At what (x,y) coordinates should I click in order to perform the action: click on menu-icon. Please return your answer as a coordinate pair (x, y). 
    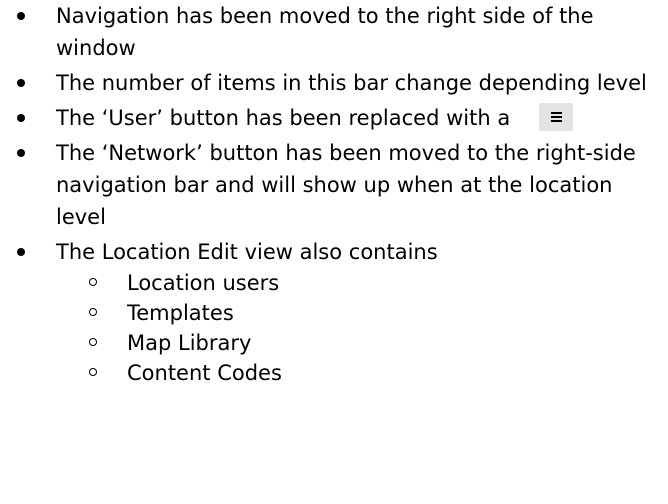
    Looking at the image, I should click on (556, 117).